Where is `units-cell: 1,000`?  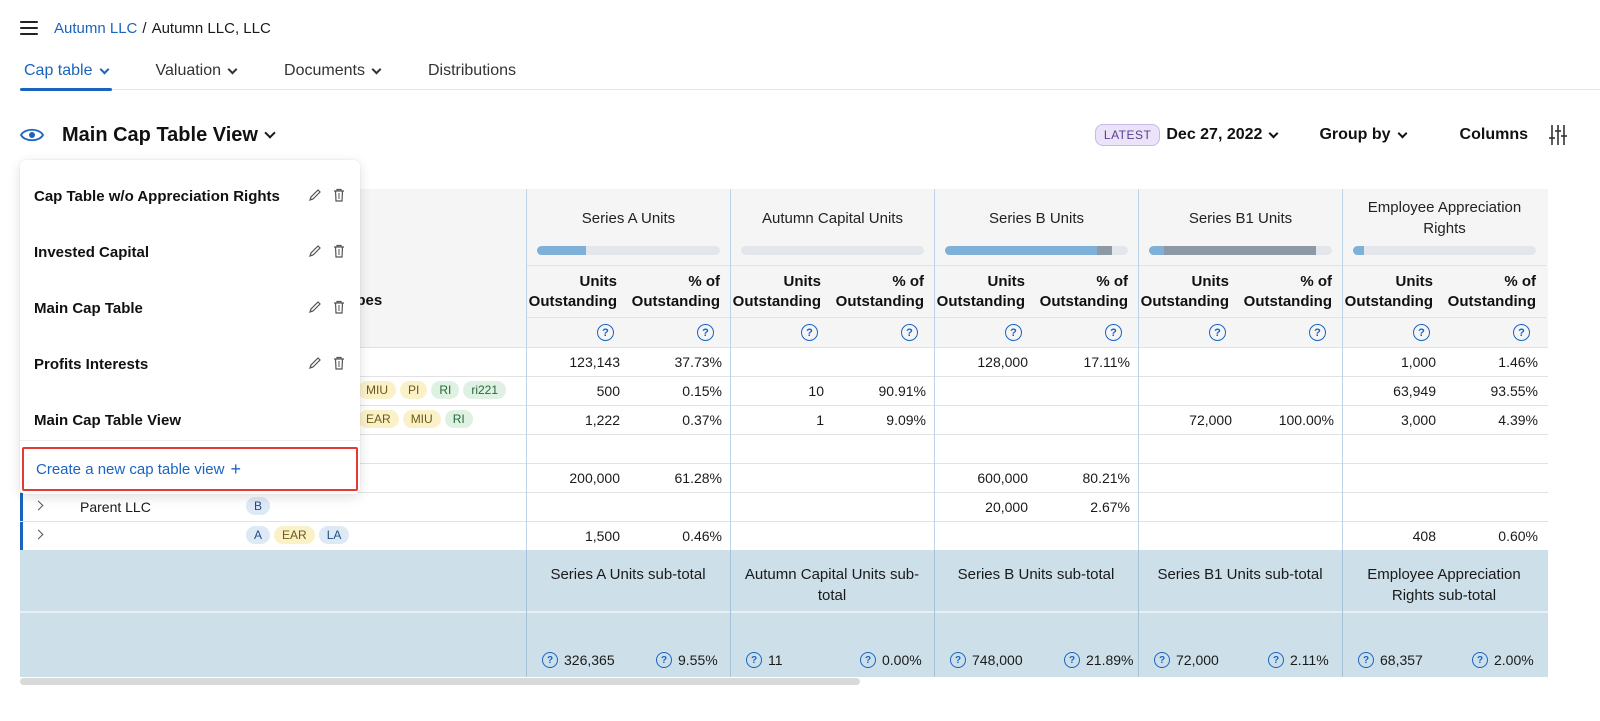
units-cell: 1,000 is located at coordinates (1418, 362).